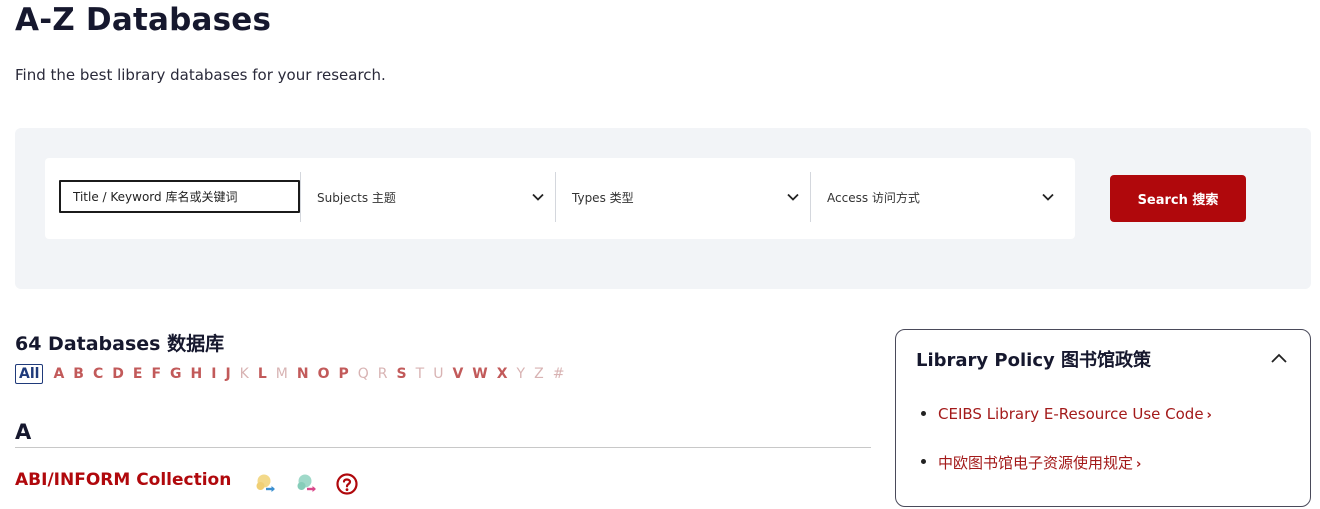 This screenshot has width=1320, height=509. Describe the element at coordinates (307, 484) in the screenshot. I see `access-icon-teal` at that location.